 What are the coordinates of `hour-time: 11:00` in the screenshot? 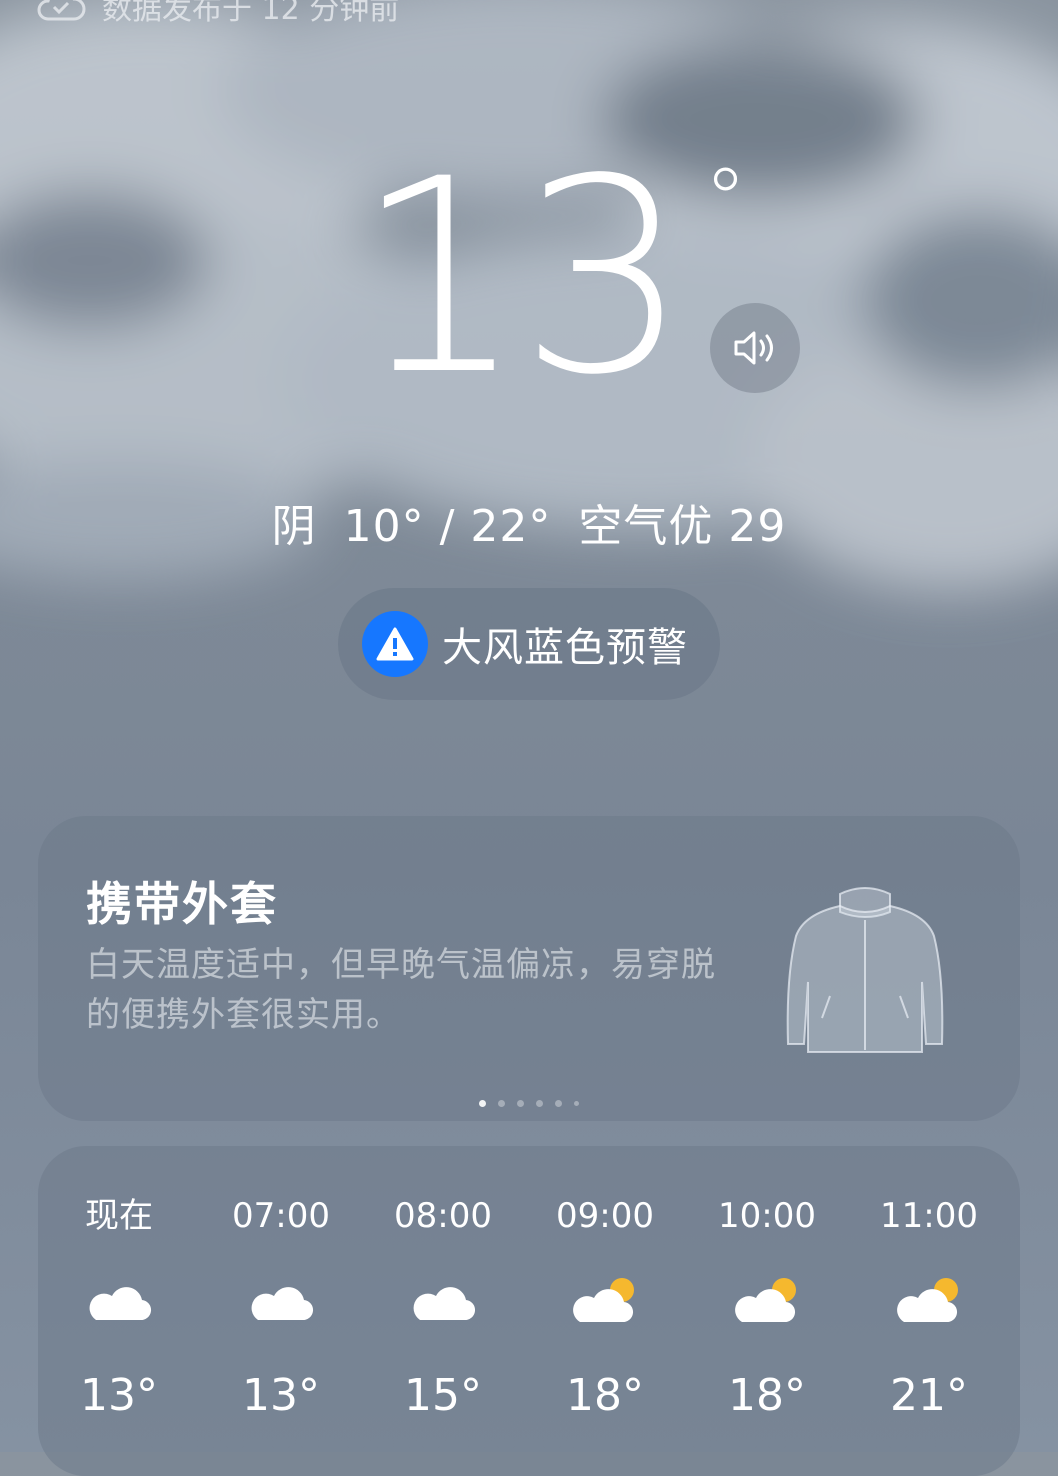 It's located at (929, 1216).